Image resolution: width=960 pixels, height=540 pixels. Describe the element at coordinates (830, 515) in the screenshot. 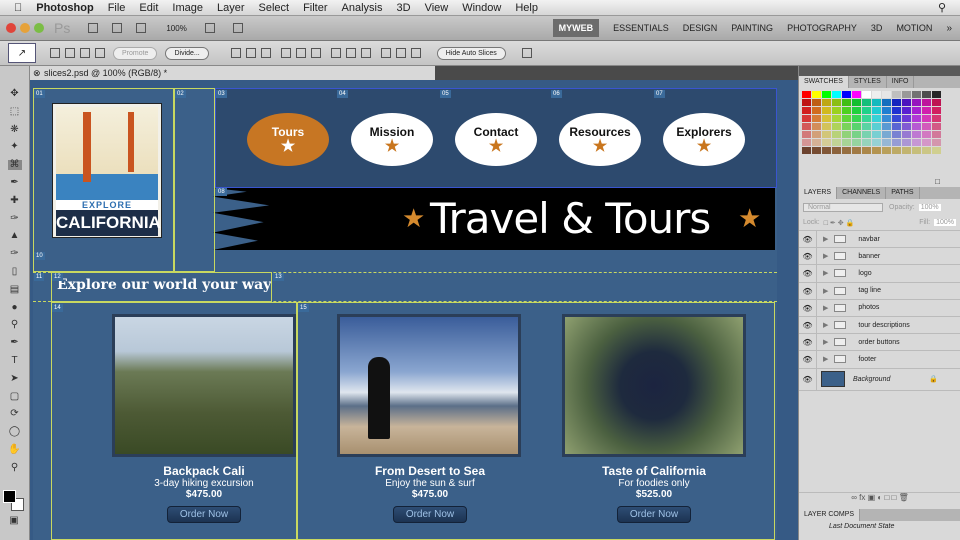

I see `tab-layer-comps: LAYER COMPS` at that location.